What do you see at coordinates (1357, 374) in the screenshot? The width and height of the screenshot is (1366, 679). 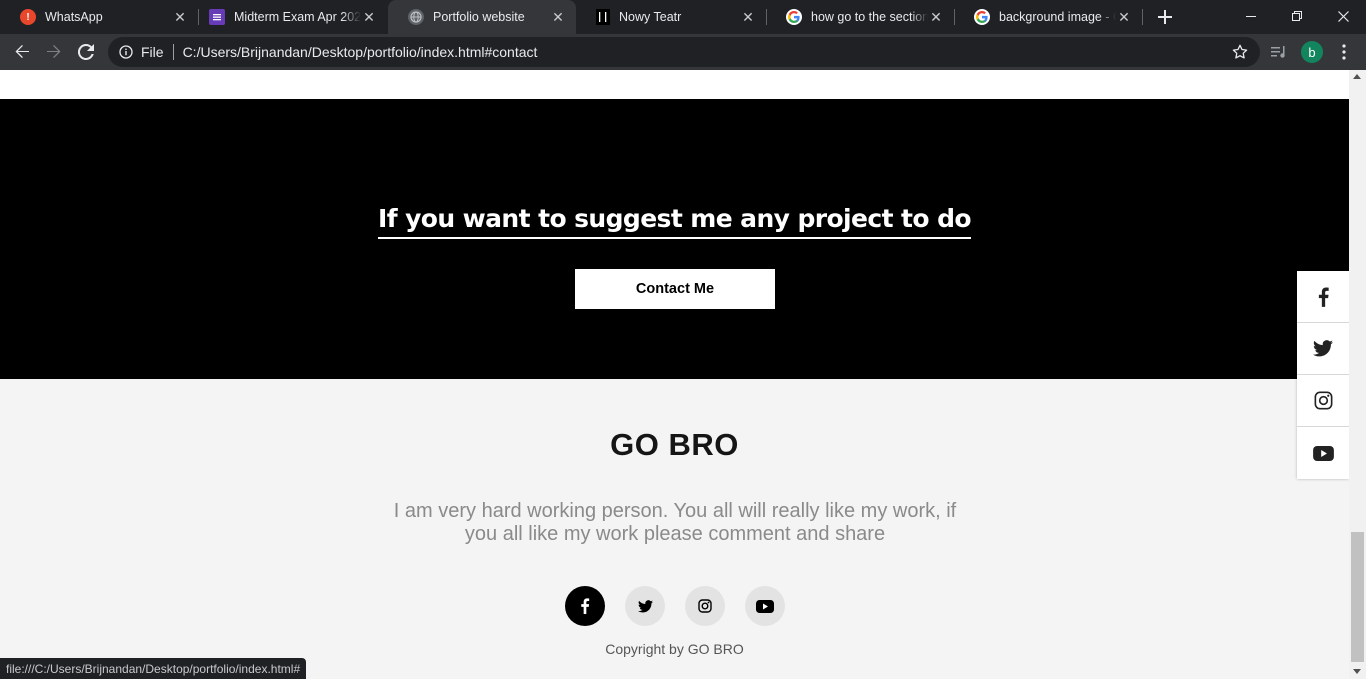 I see `vertical-scrollbar` at bounding box center [1357, 374].